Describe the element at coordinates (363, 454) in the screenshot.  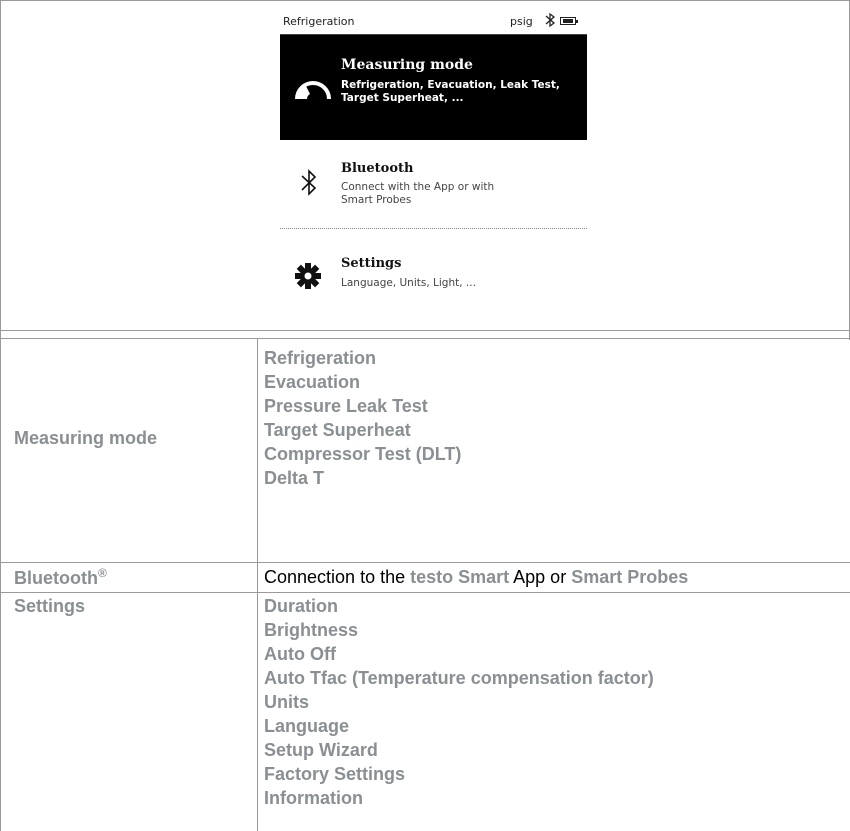
I see `list-item: Compressor Test (DLT)` at that location.